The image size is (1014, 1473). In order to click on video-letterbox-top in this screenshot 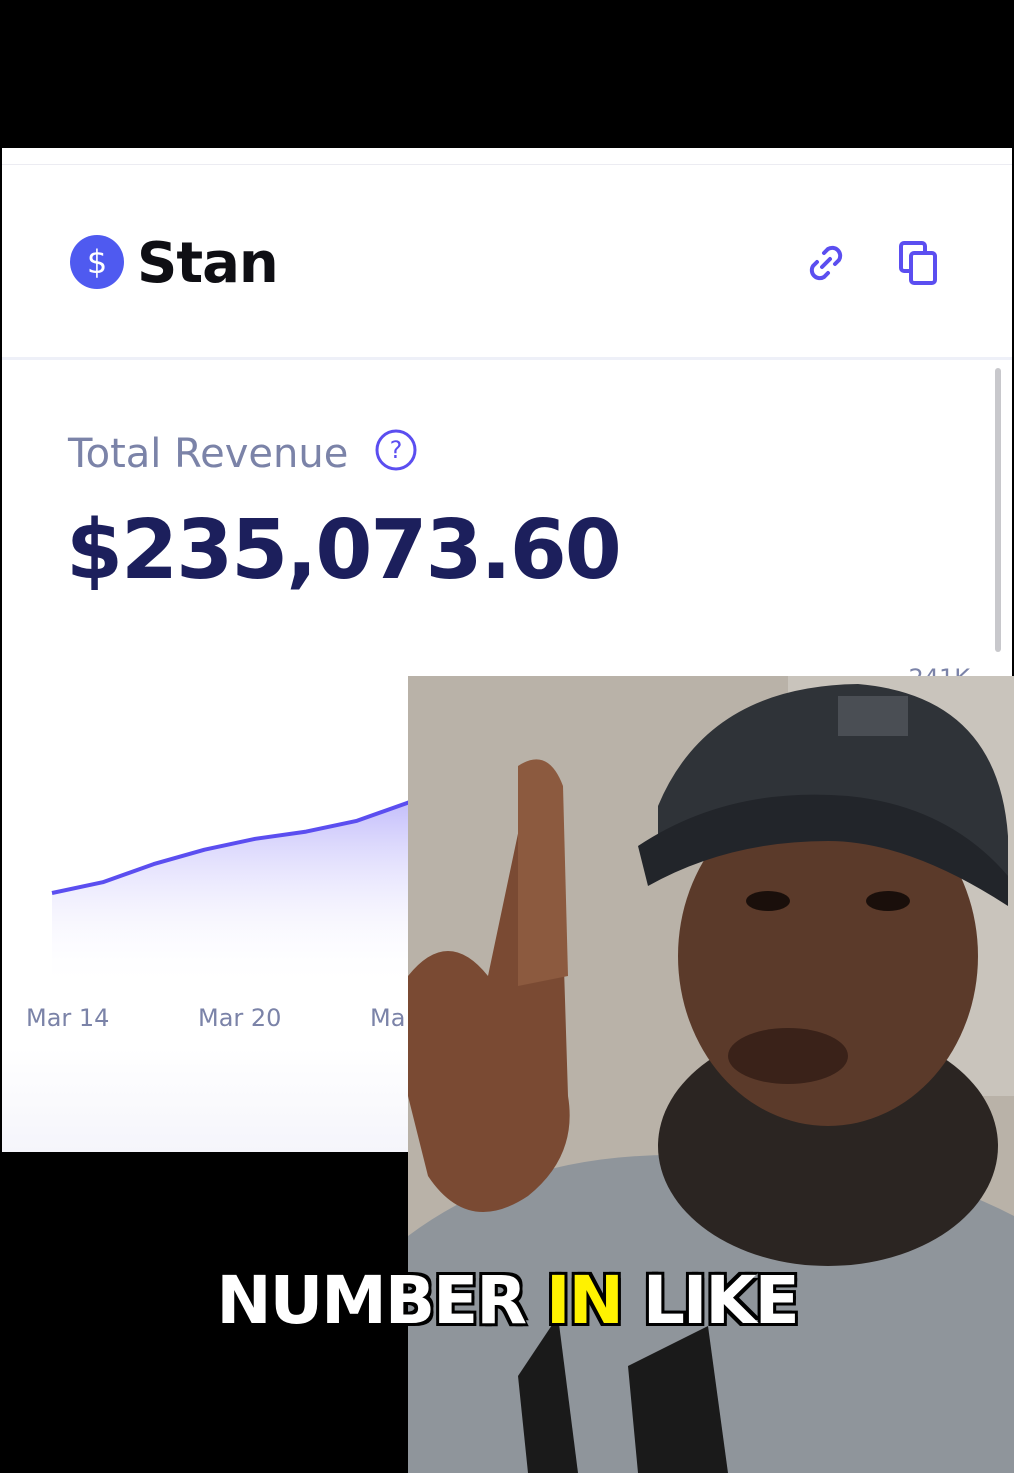, I will do `click(507, 74)`.